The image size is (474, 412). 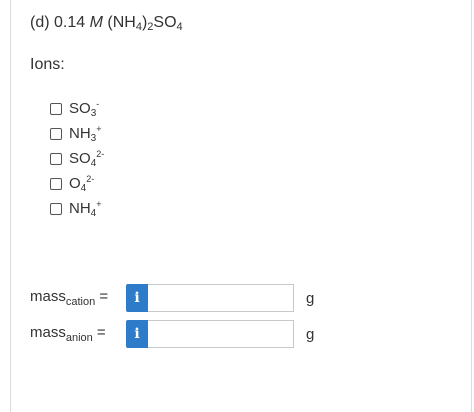 I want to click on formula-part: (NH, so click(x=121, y=22).